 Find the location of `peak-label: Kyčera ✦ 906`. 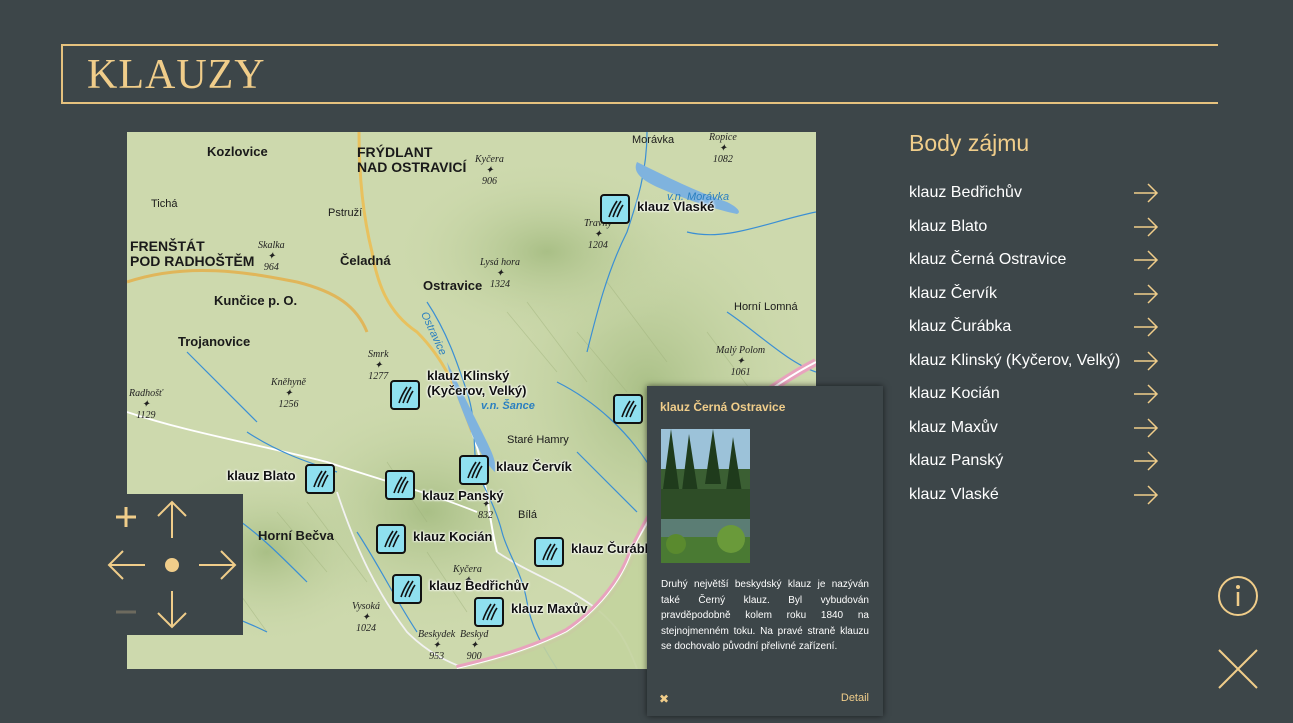

peak-label: Kyčera ✦ 906 is located at coordinates (489, 170).